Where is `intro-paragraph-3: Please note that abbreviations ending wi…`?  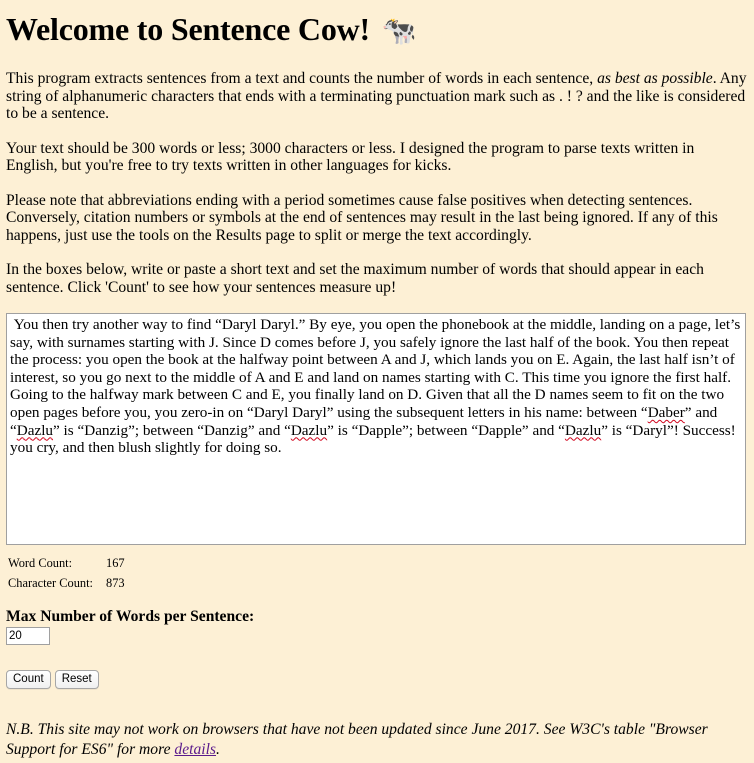
intro-paragraph-3: Please note that abbreviations ending wi… is located at coordinates (362, 217).